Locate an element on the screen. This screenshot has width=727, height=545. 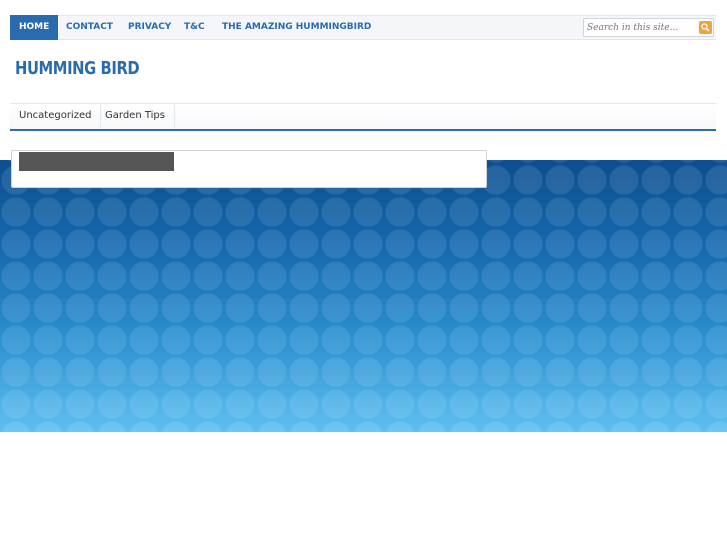
search-box is located at coordinates (648, 27).